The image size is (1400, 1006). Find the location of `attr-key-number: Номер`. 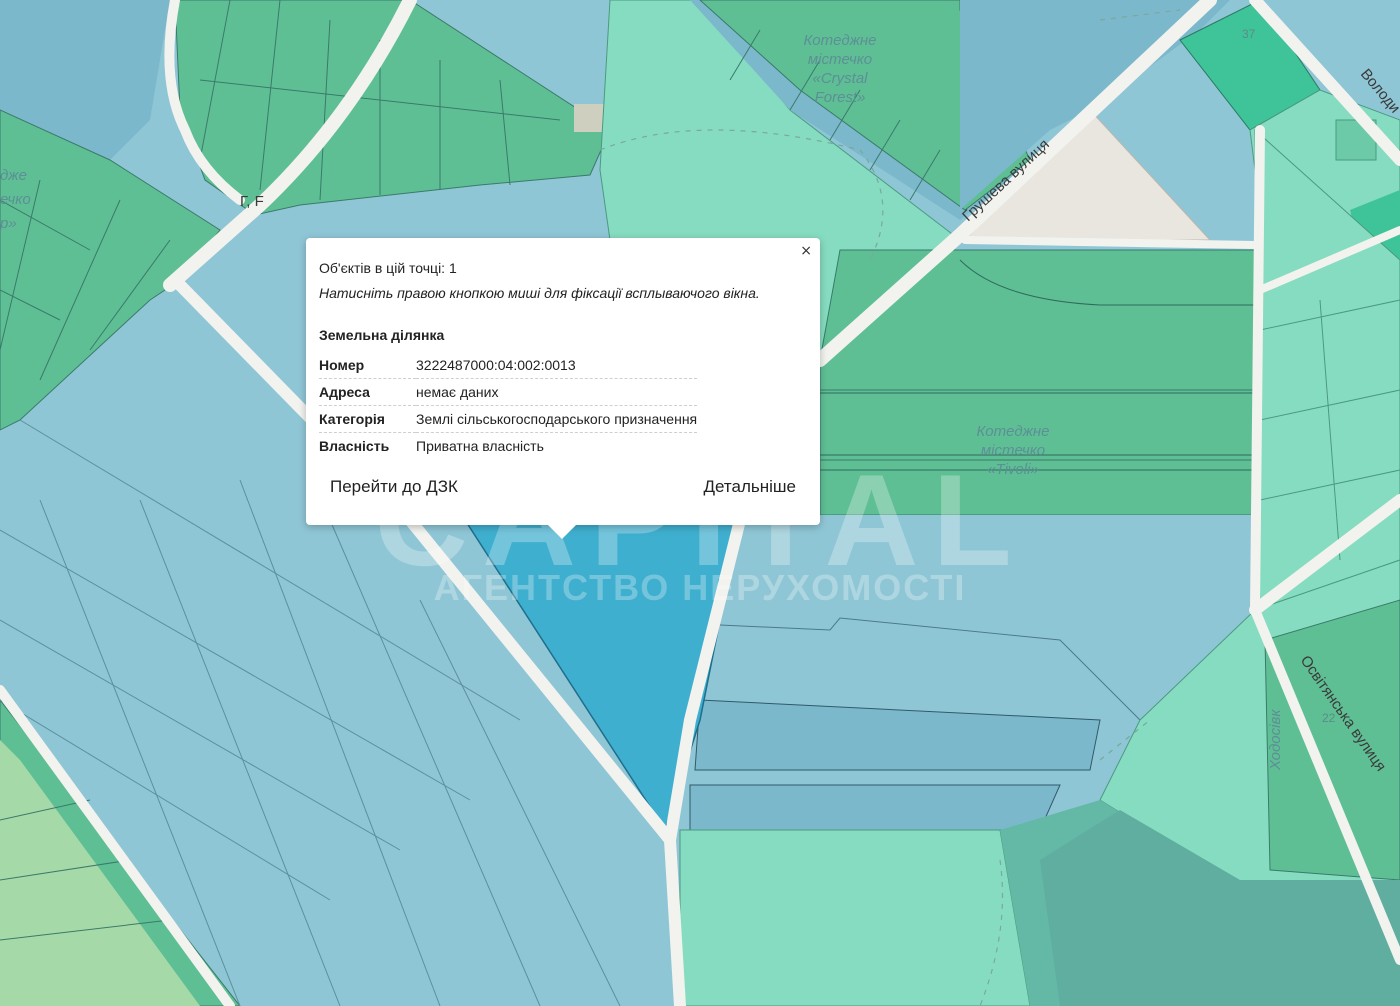

attr-key-number: Номер is located at coordinates (367, 365).